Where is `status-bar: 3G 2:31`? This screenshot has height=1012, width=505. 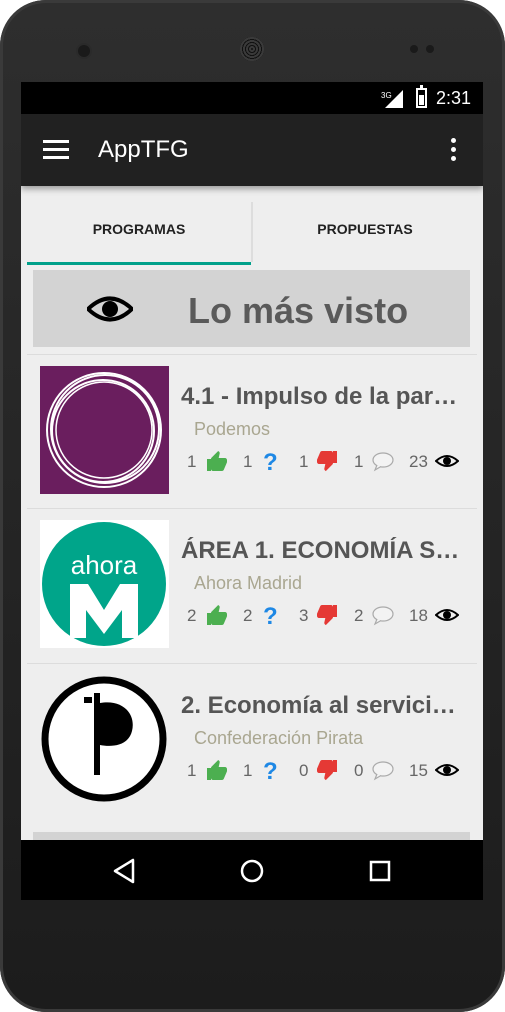 status-bar: 3G 2:31 is located at coordinates (252, 98).